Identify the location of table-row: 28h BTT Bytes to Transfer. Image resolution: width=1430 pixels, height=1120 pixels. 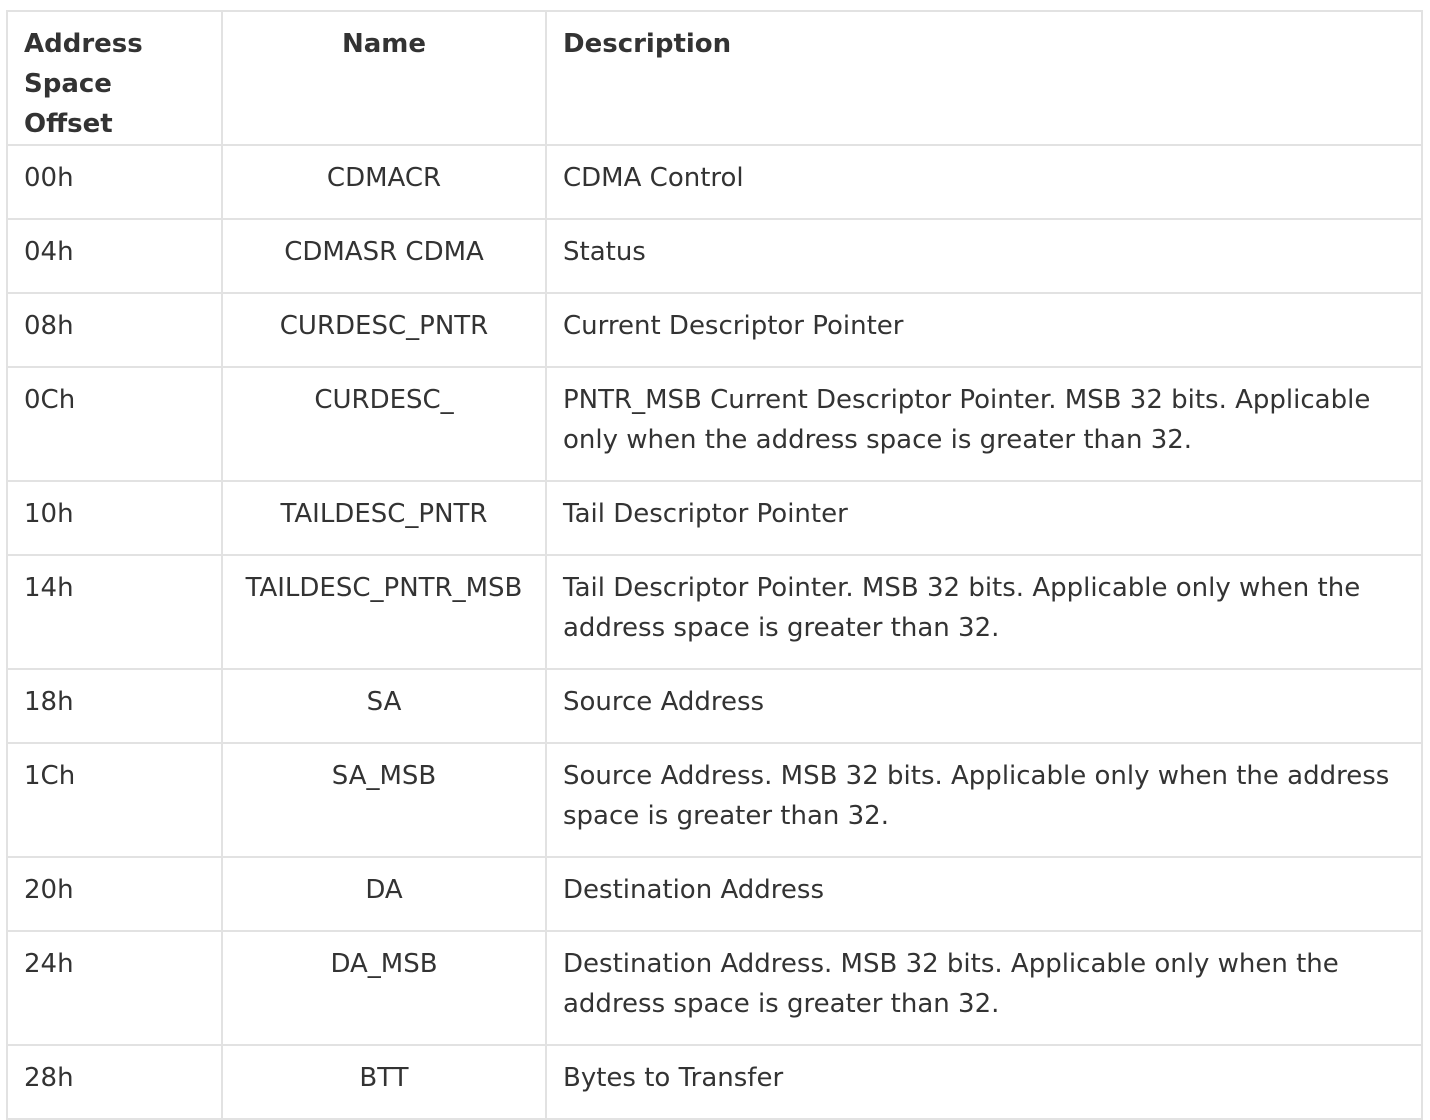
(714, 1082).